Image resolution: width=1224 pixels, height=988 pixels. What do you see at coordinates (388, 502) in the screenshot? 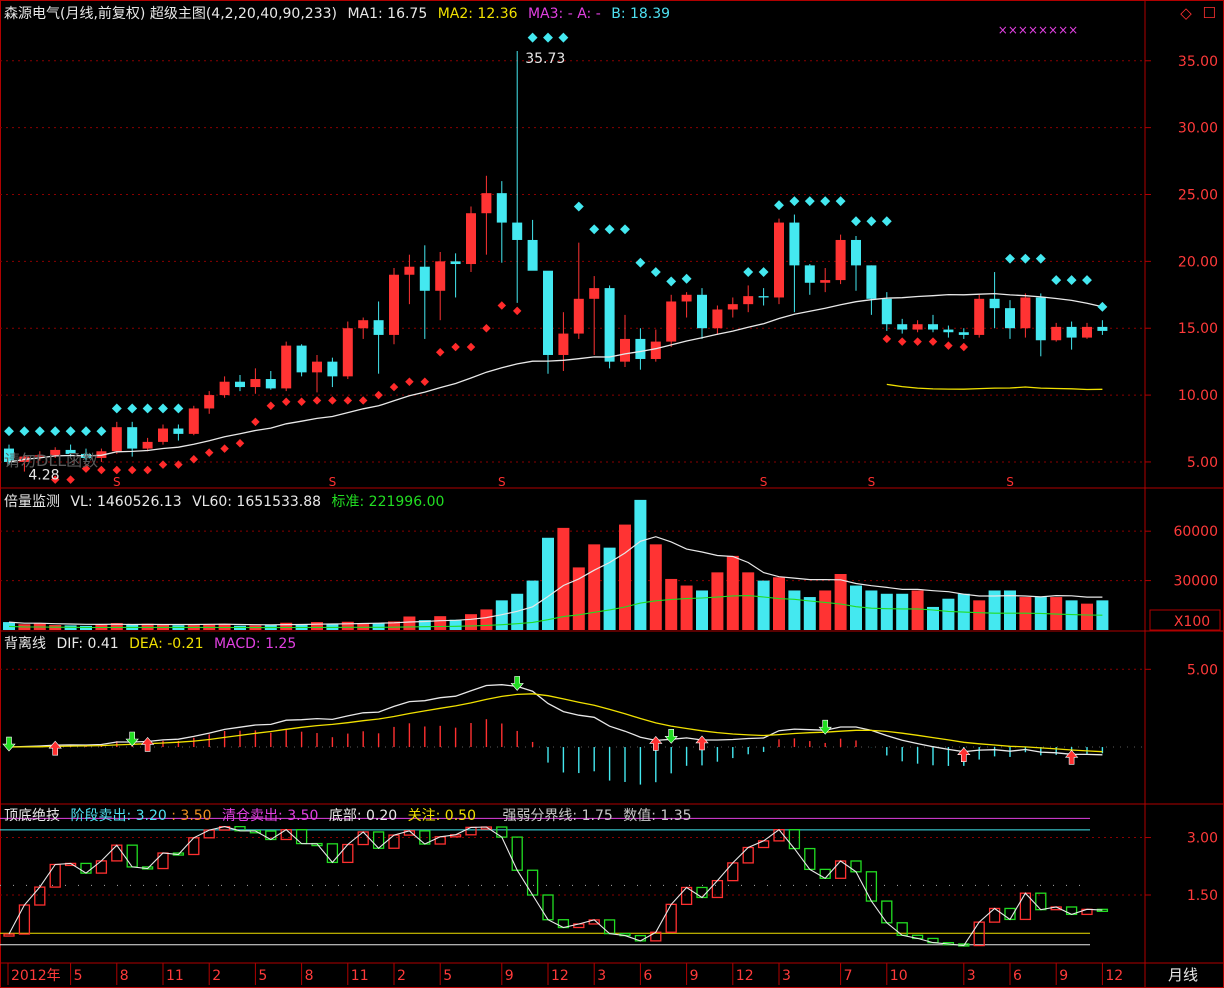
I see `standard-value: 标准: 221996.00` at bounding box center [388, 502].